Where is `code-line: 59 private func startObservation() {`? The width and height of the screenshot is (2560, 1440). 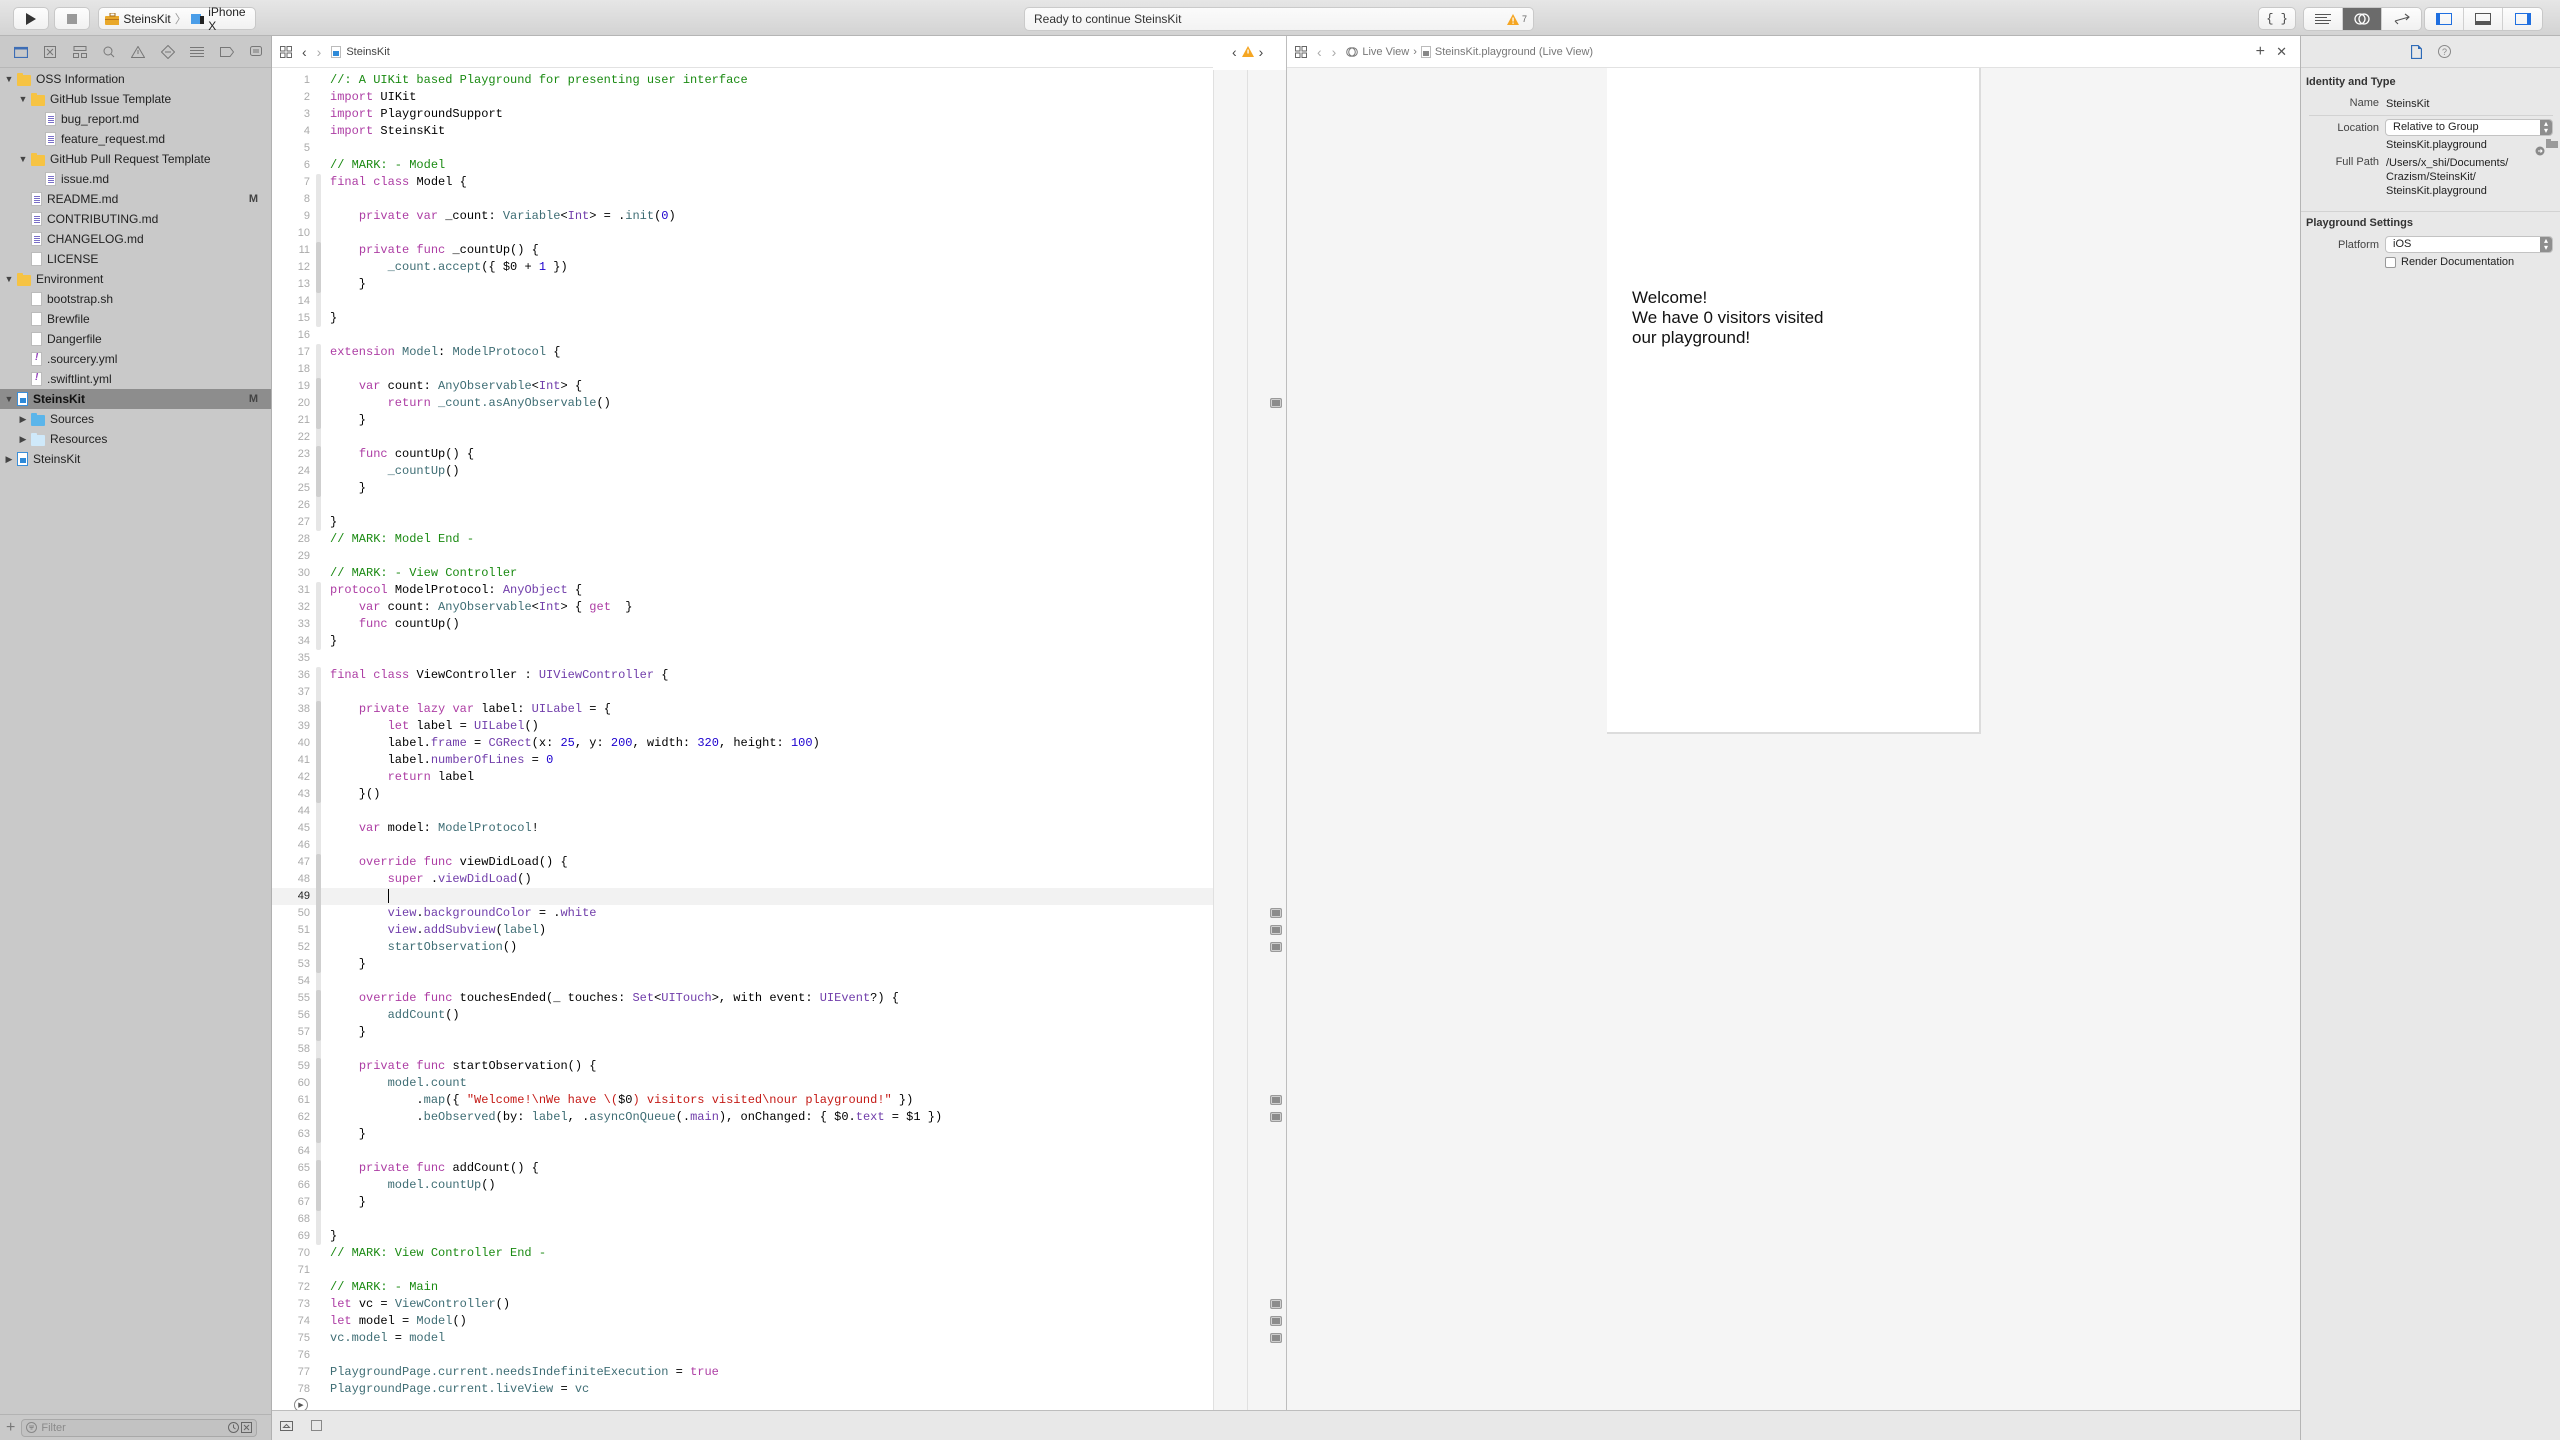 code-line: 59 private func startObservation() { is located at coordinates (742, 1066).